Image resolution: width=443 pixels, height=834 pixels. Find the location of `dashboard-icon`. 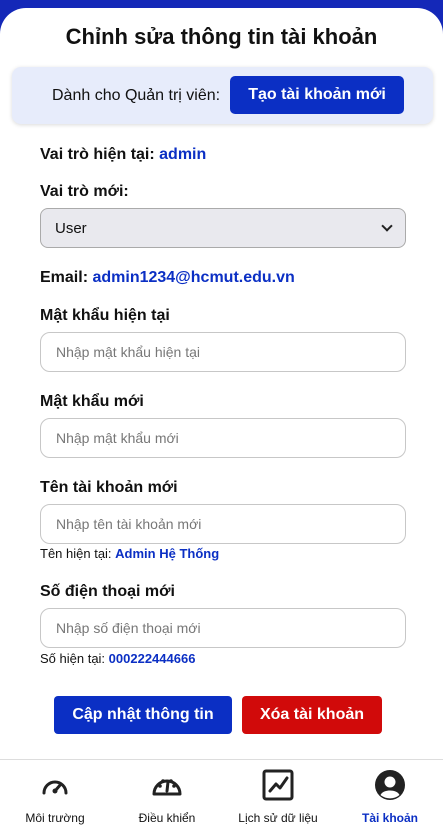

dashboard-icon is located at coordinates (167, 787).